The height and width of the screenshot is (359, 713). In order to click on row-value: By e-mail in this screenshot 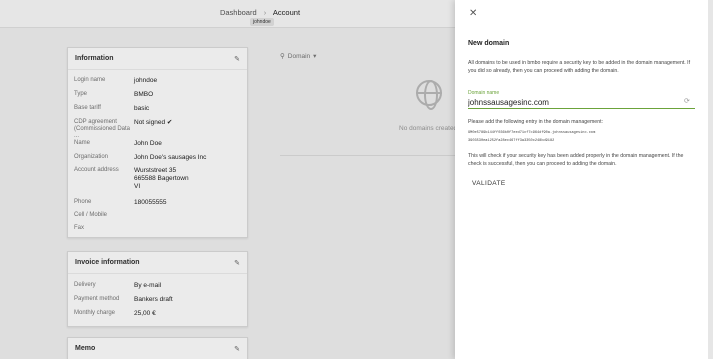, I will do `click(148, 285)`.